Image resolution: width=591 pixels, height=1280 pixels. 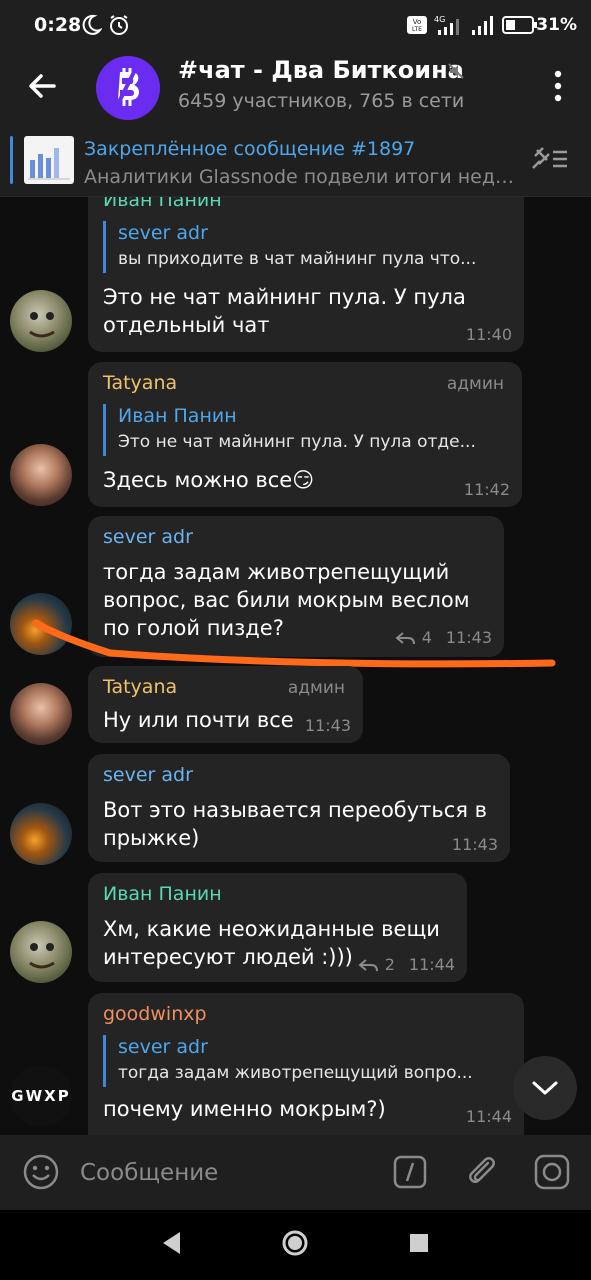 What do you see at coordinates (419, 1243) in the screenshot?
I see `nav-recents-icon` at bounding box center [419, 1243].